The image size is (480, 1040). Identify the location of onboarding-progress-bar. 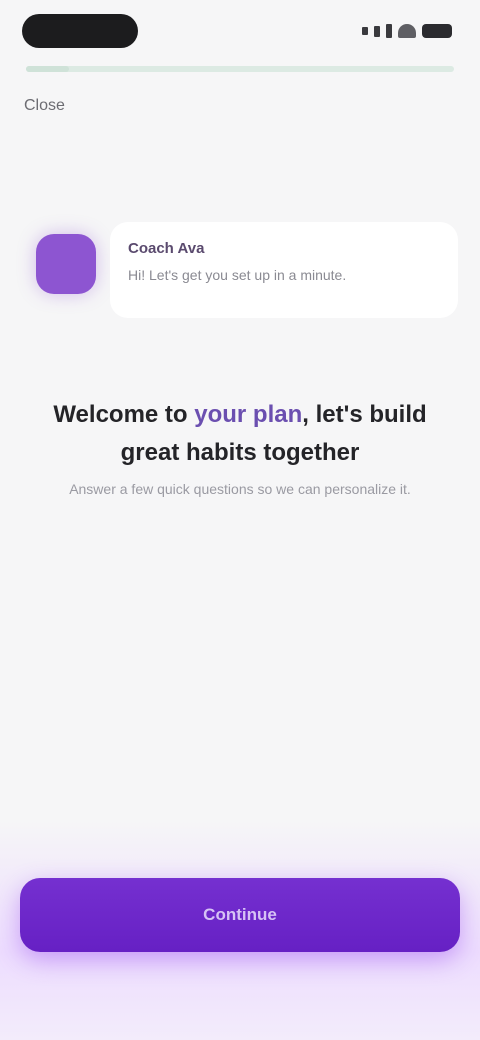
(240, 69).